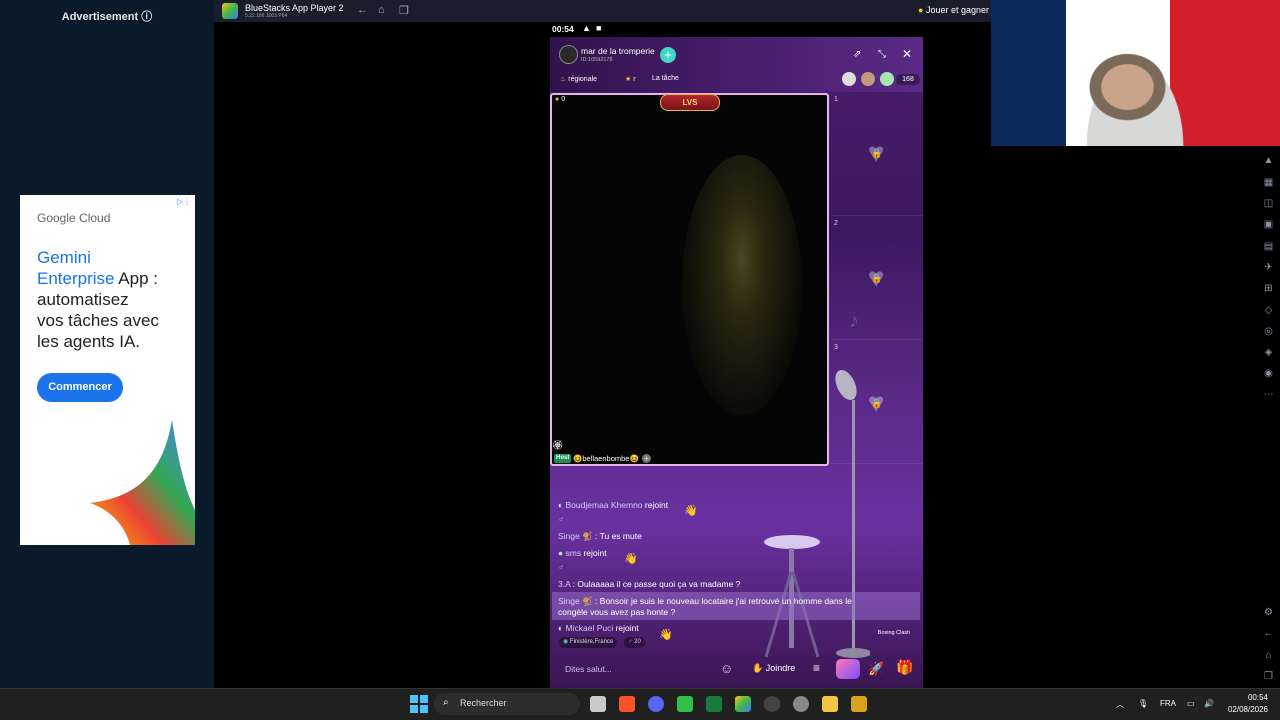 The width and height of the screenshot is (1280, 720). I want to click on record-icon: ▣, so click(1268, 224).